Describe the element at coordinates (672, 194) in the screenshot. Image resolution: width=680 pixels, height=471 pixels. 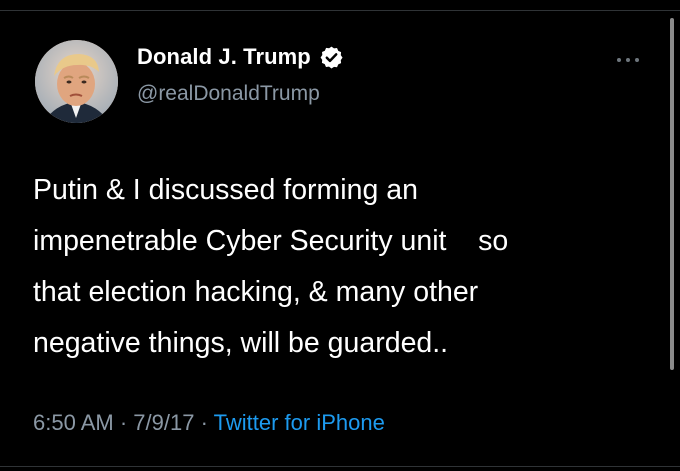
I see `scrollbar` at that location.